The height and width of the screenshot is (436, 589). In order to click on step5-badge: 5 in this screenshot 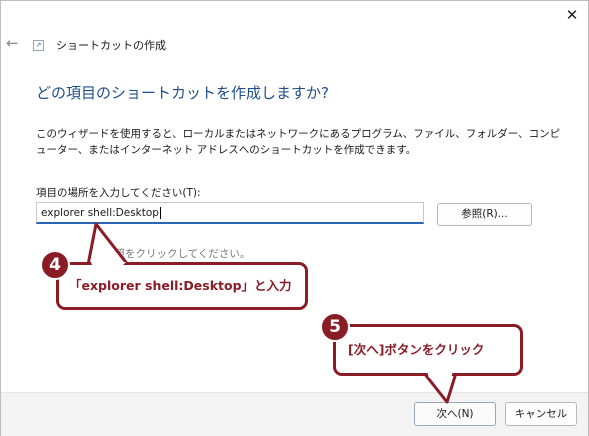, I will do `click(335, 327)`.